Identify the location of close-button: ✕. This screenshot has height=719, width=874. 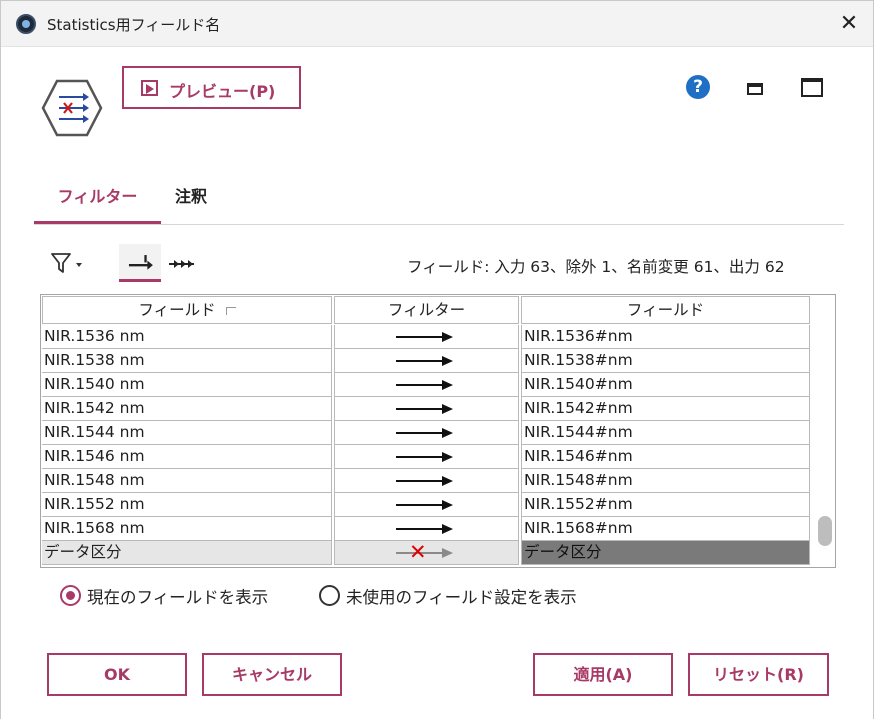
(849, 24).